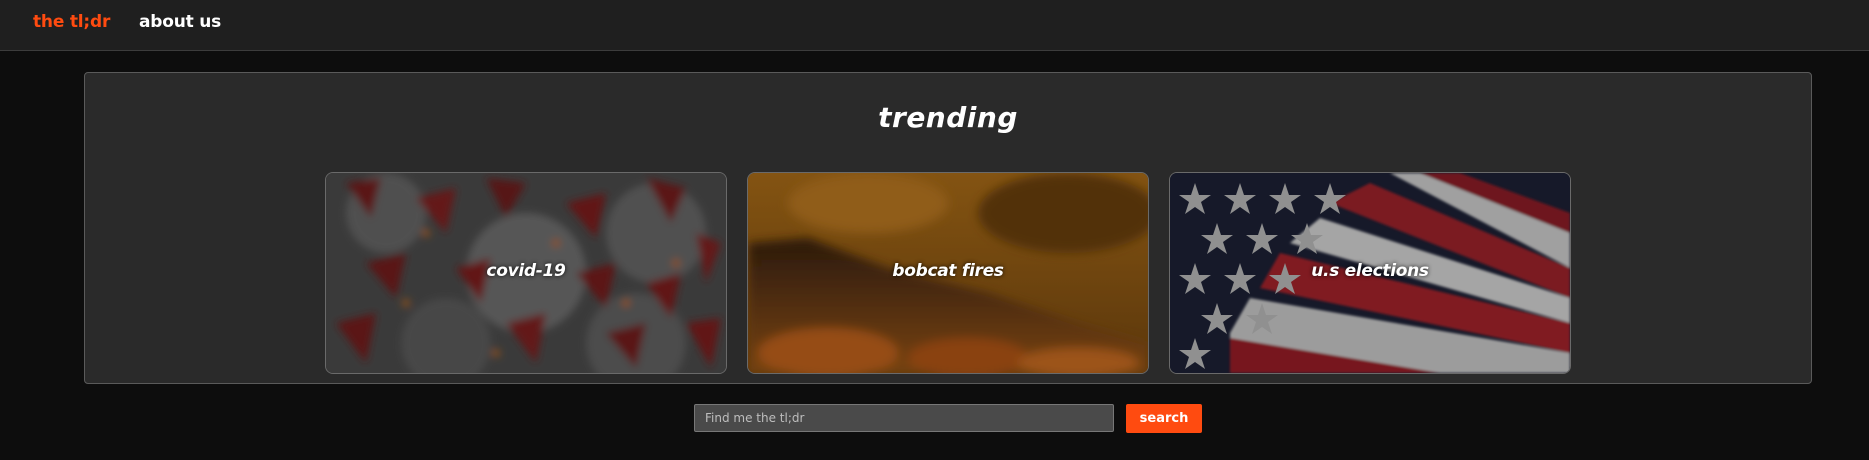 This screenshot has height=460, width=1869. I want to click on brand-logo-link: the tl;dr, so click(71, 22).